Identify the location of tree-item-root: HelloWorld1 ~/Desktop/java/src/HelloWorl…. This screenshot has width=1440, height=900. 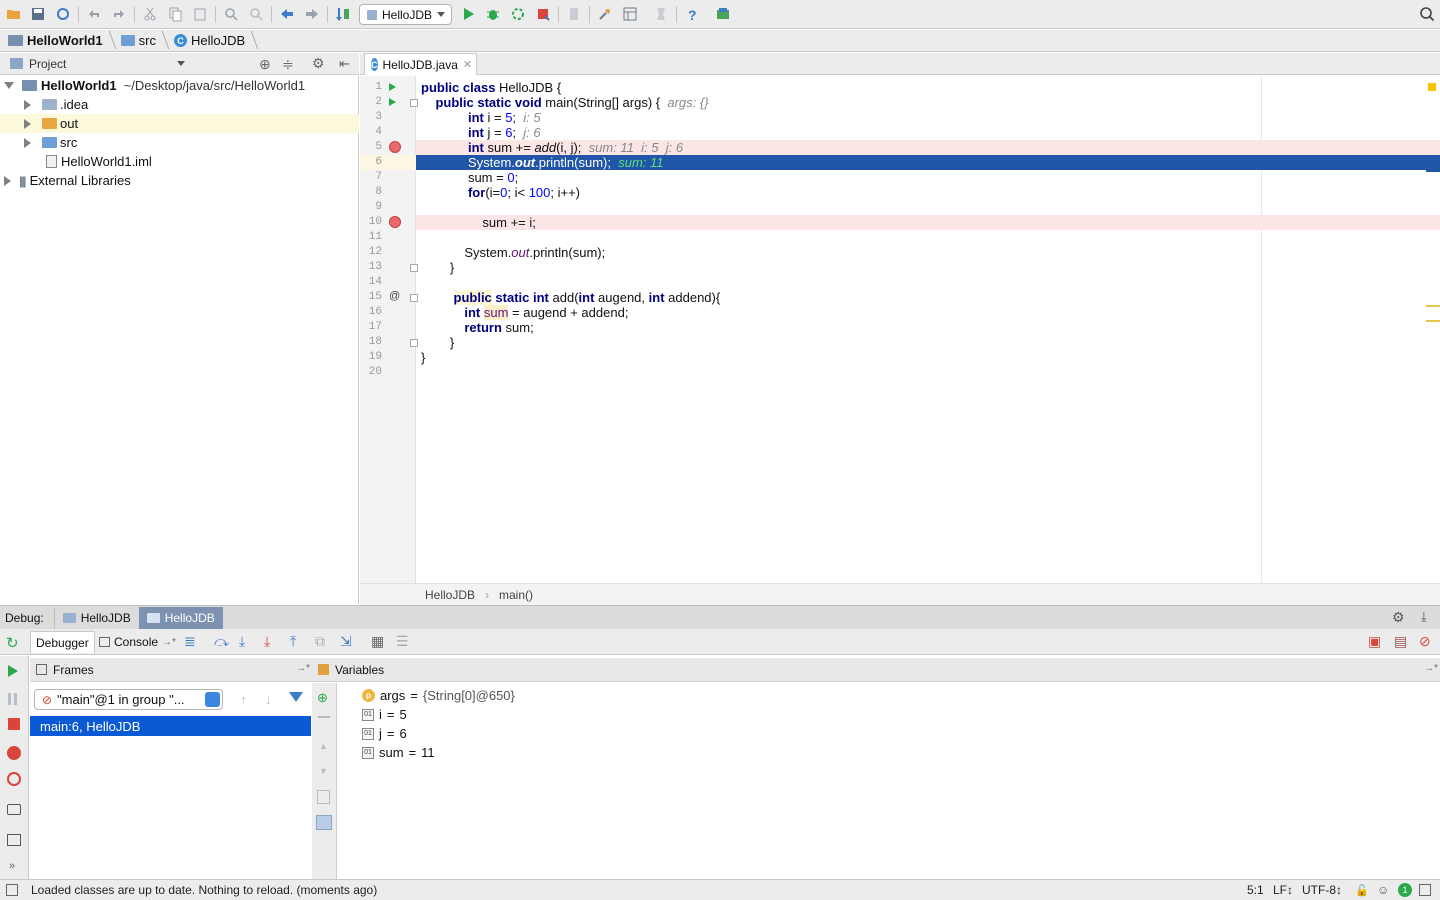
(179, 85).